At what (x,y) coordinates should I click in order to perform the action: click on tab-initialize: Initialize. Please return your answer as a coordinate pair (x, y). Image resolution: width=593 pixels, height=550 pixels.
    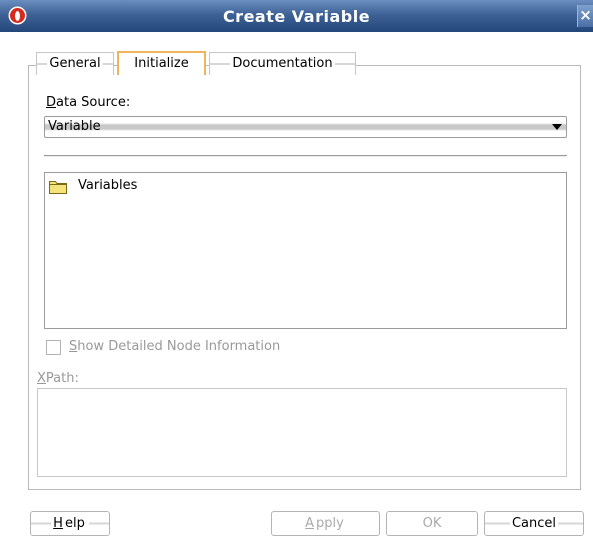
    Looking at the image, I should click on (161, 63).